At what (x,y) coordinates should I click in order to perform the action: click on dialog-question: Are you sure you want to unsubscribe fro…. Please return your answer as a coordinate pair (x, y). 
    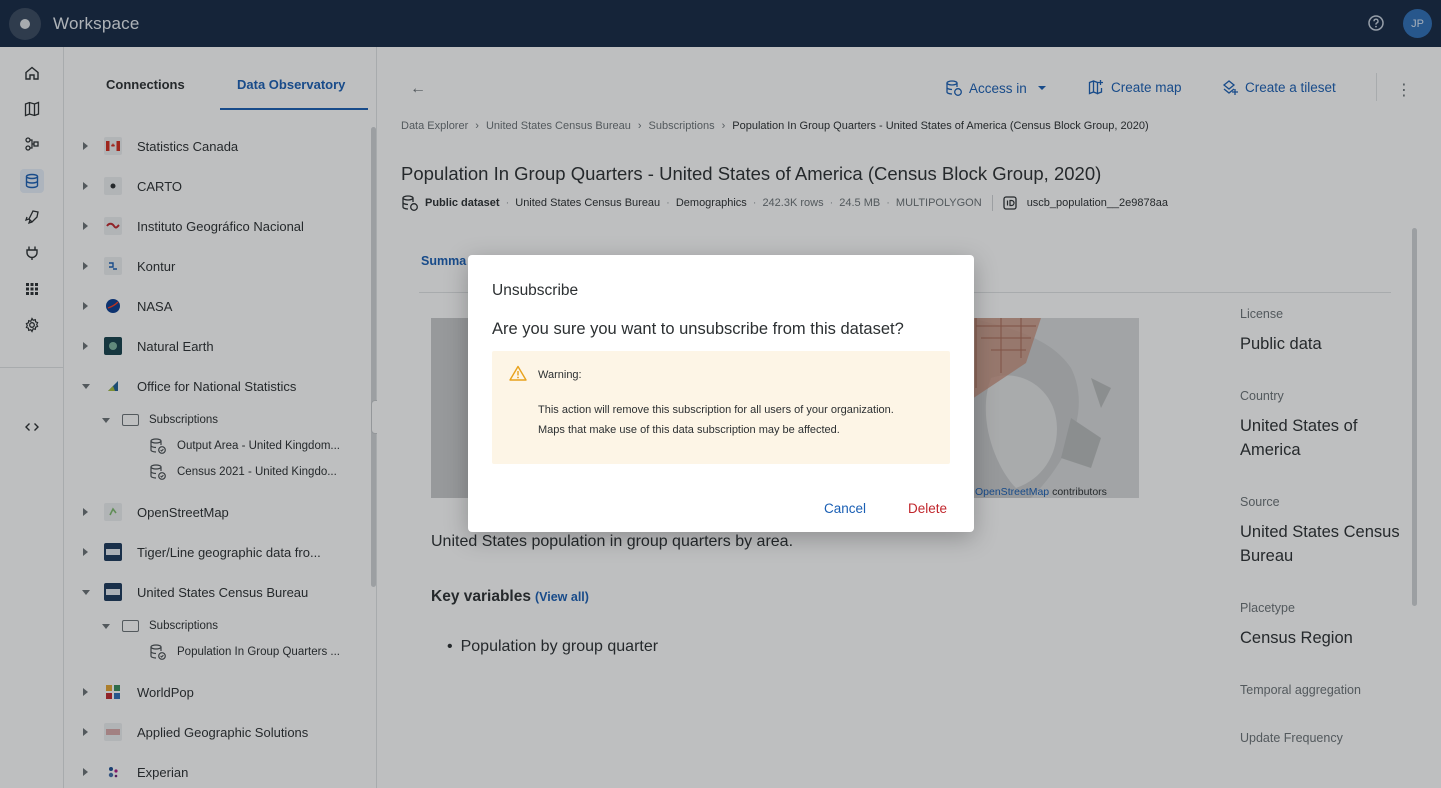
    Looking at the image, I should click on (698, 329).